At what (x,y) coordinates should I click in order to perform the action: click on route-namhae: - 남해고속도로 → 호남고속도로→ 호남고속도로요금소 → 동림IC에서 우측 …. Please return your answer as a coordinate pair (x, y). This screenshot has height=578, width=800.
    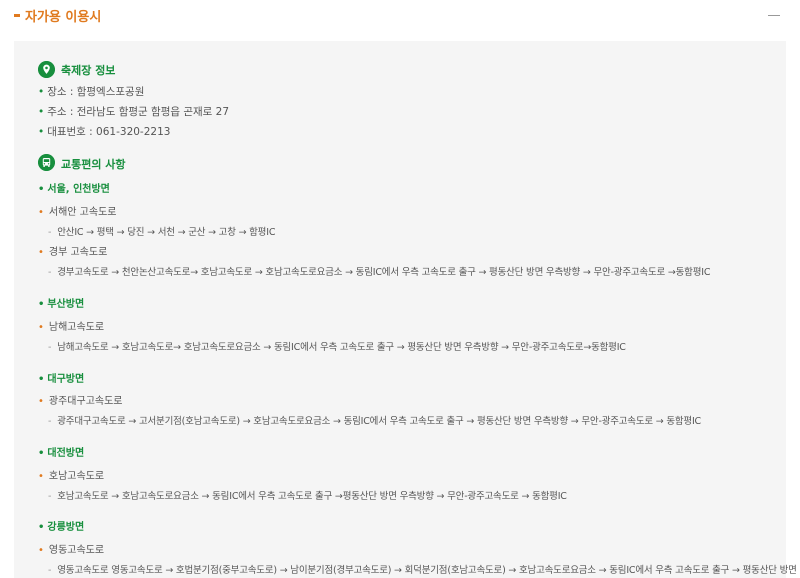
    Looking at the image, I should click on (337, 347).